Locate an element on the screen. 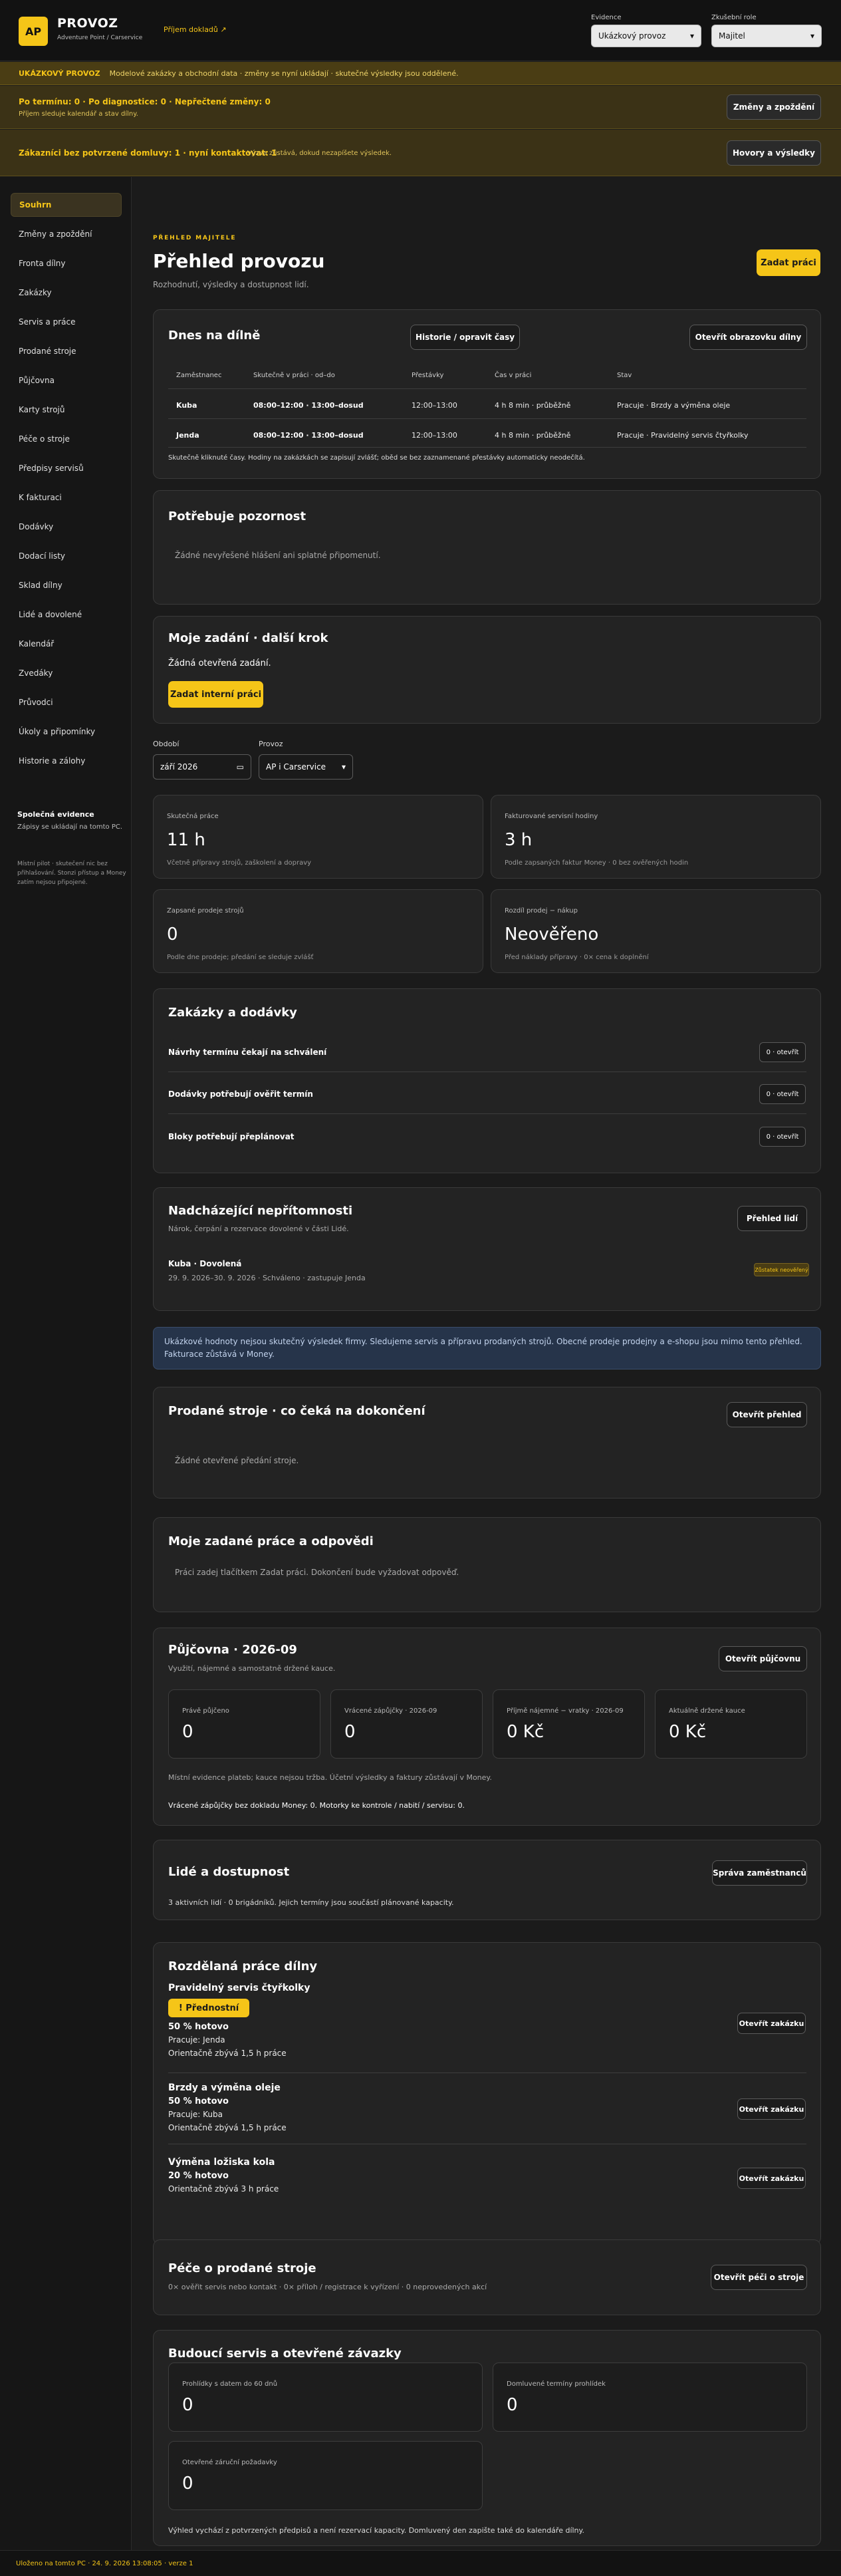 The height and width of the screenshot is (2576, 841). rental-tile-income: Příjmě nájemné − vratky · 2026-09 0 Kč is located at coordinates (569, 1724).